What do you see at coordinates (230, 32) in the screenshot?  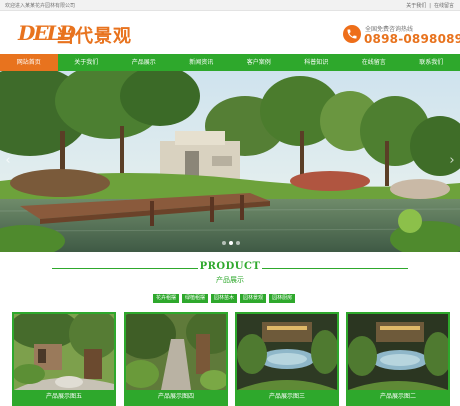 I see `site-header: DELD 当代景观 全国免费咨询热线 0898-08980898` at bounding box center [230, 32].